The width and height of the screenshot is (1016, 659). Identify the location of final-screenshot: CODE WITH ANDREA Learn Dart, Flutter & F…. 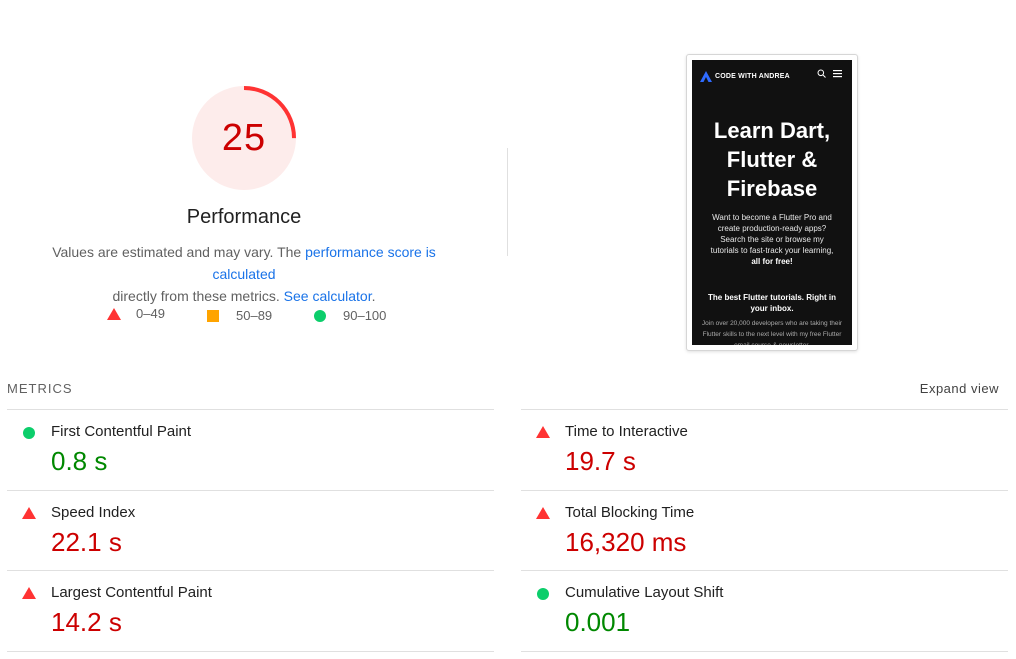
(772, 202).